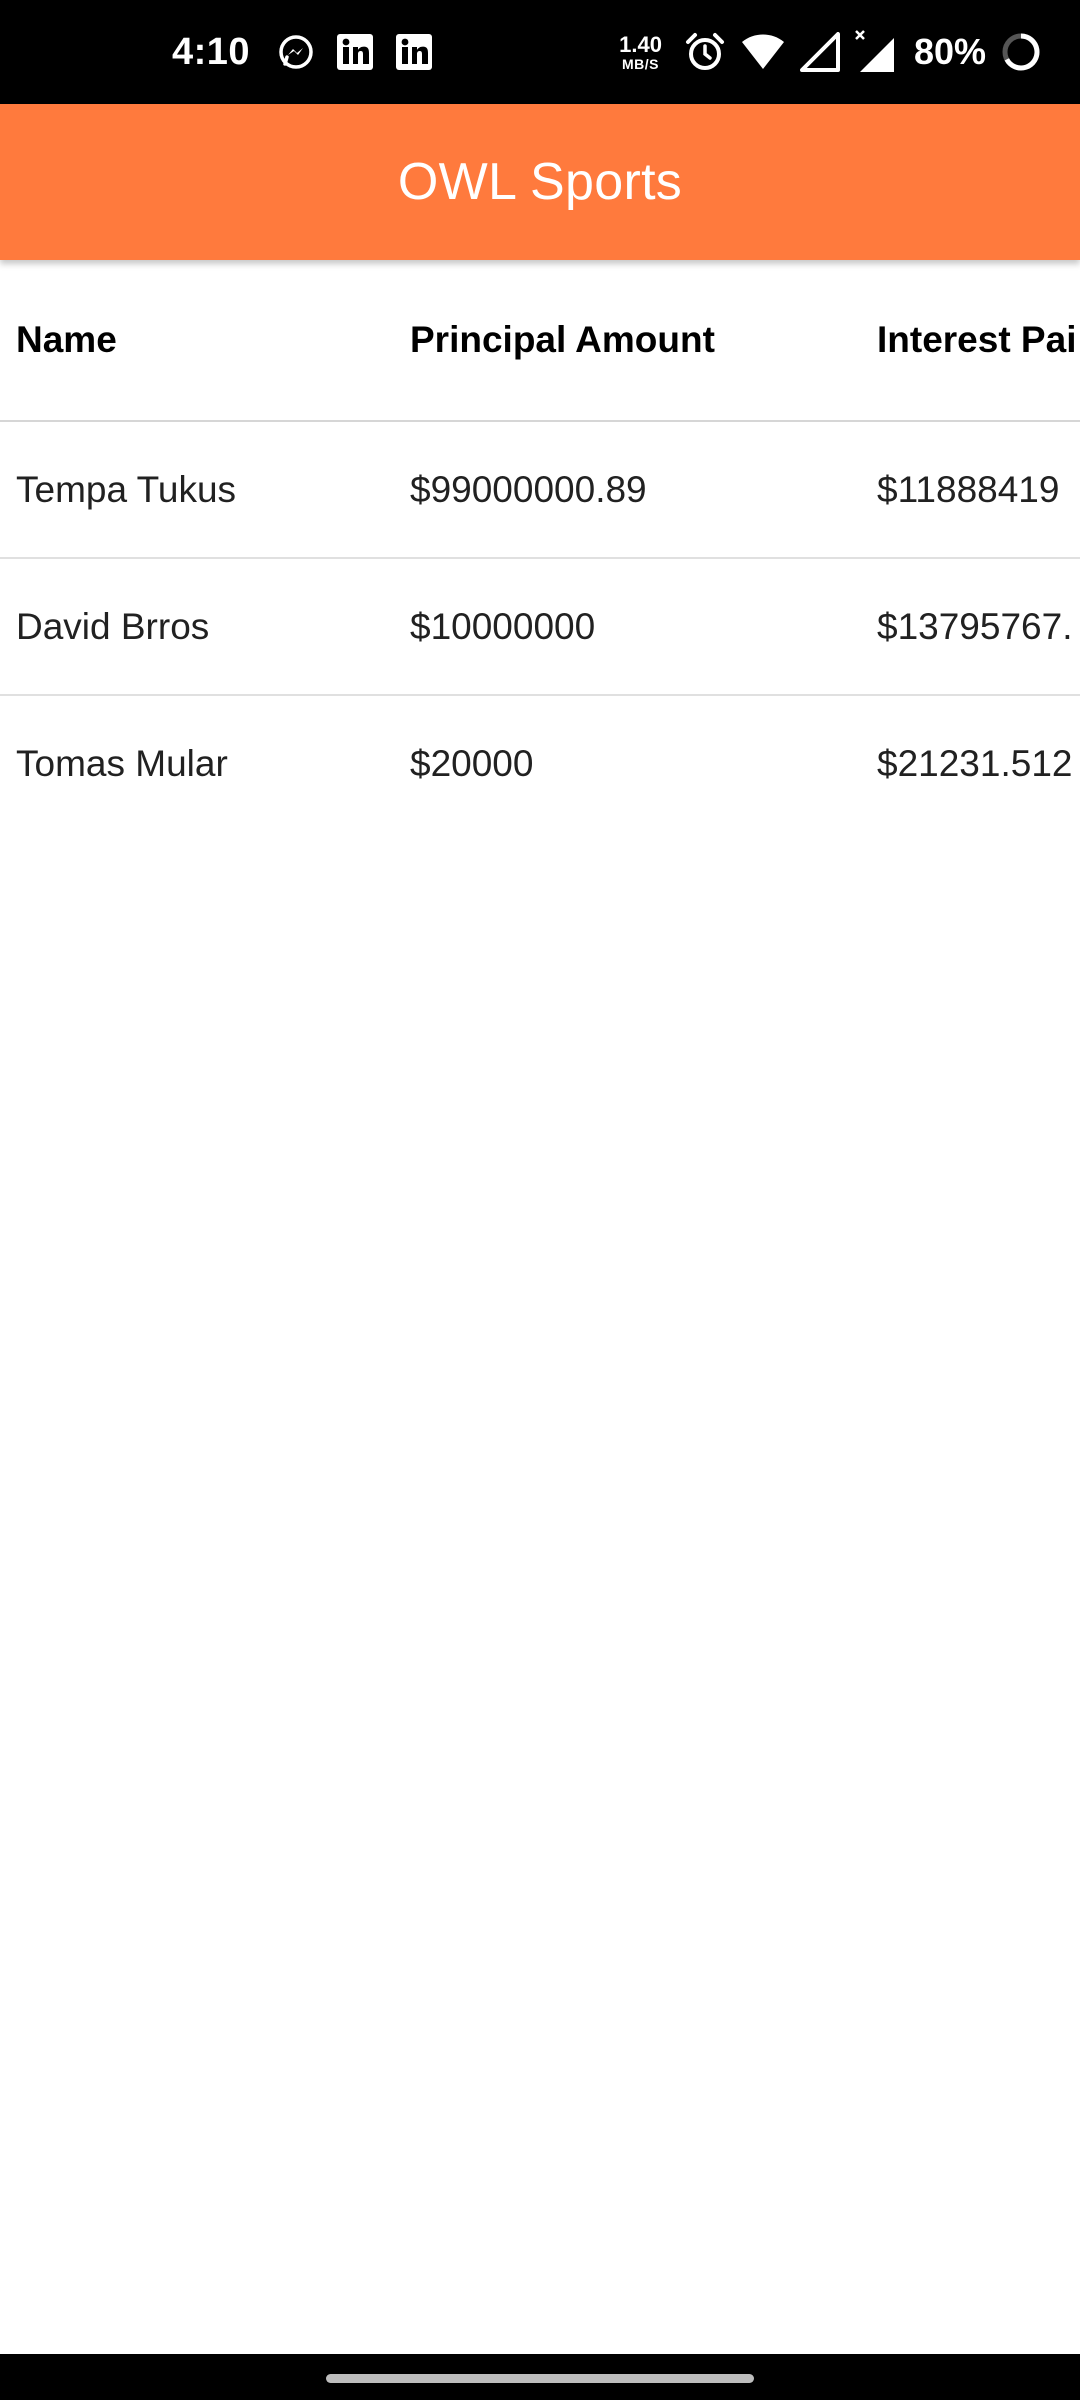 The height and width of the screenshot is (2400, 1080). I want to click on network-speed: 1.40 MB/S, so click(640, 51).